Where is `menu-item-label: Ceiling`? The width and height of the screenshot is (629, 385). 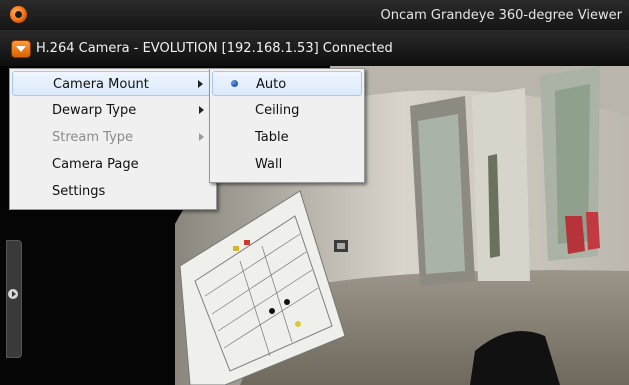 menu-item-label: Ceiling is located at coordinates (277, 110).